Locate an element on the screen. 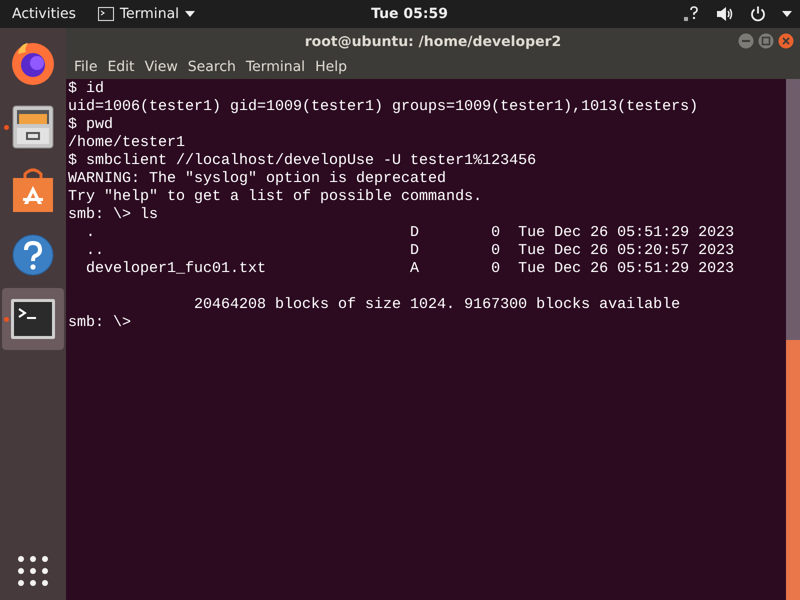 This screenshot has width=800, height=600. terminal-line: WARNING: The "syslog" option is deprecated is located at coordinates (257, 178).